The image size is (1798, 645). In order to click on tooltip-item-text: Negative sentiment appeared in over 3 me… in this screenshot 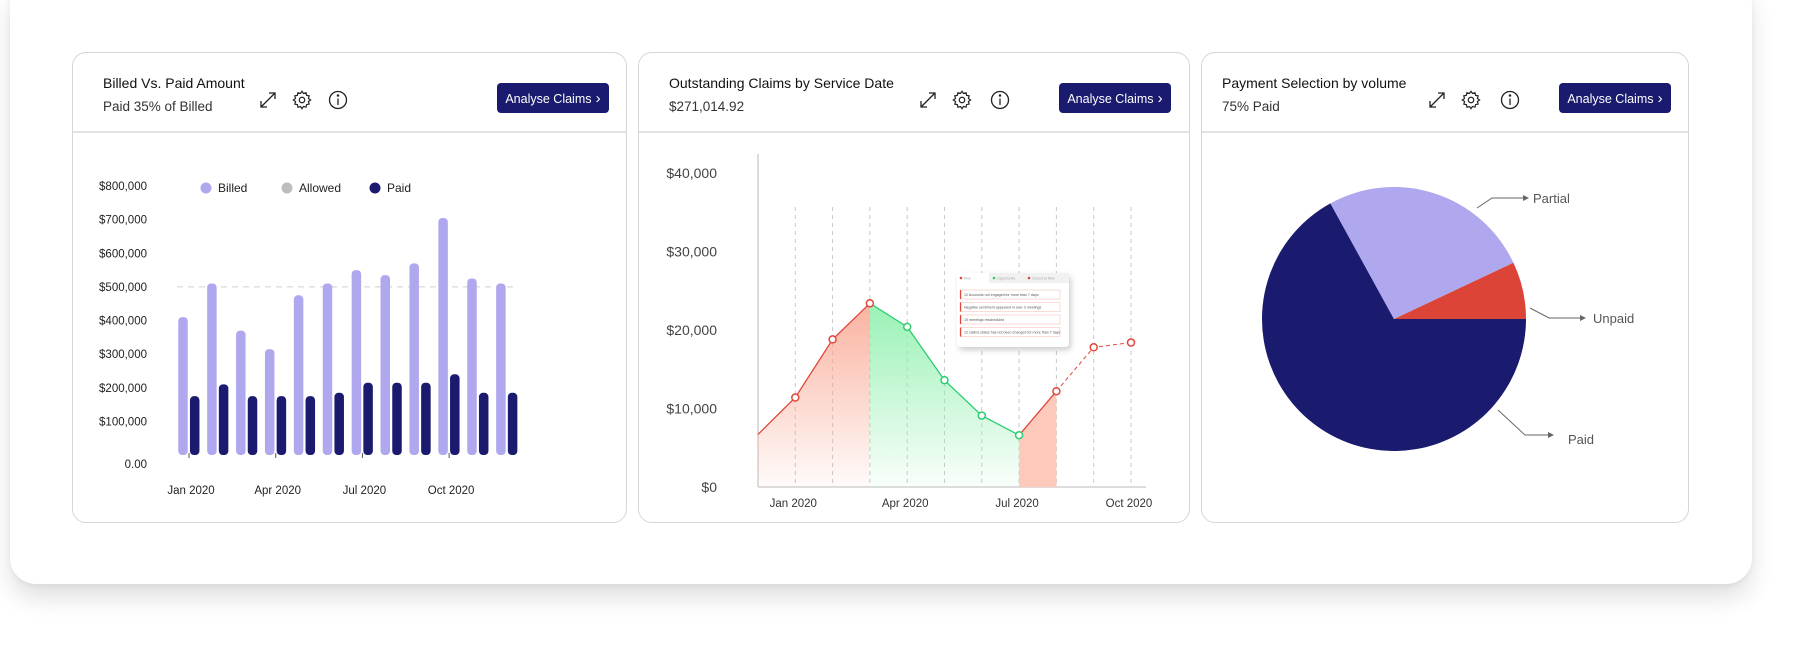, I will do `click(1003, 308)`.